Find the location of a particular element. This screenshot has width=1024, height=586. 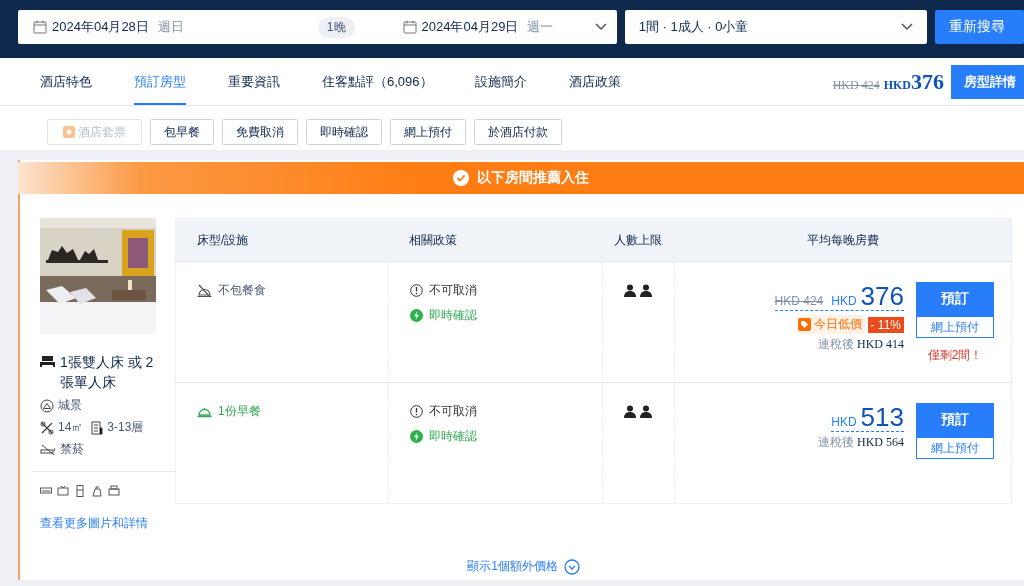

more-details-link: 查看更多圖片和詳情 is located at coordinates (94, 523).